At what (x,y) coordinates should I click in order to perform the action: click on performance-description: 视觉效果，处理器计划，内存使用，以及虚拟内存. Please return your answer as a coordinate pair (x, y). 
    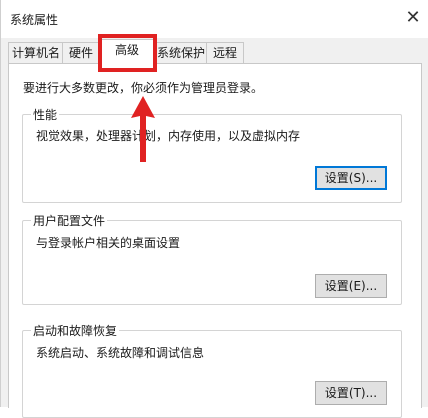
    Looking at the image, I should click on (168, 136).